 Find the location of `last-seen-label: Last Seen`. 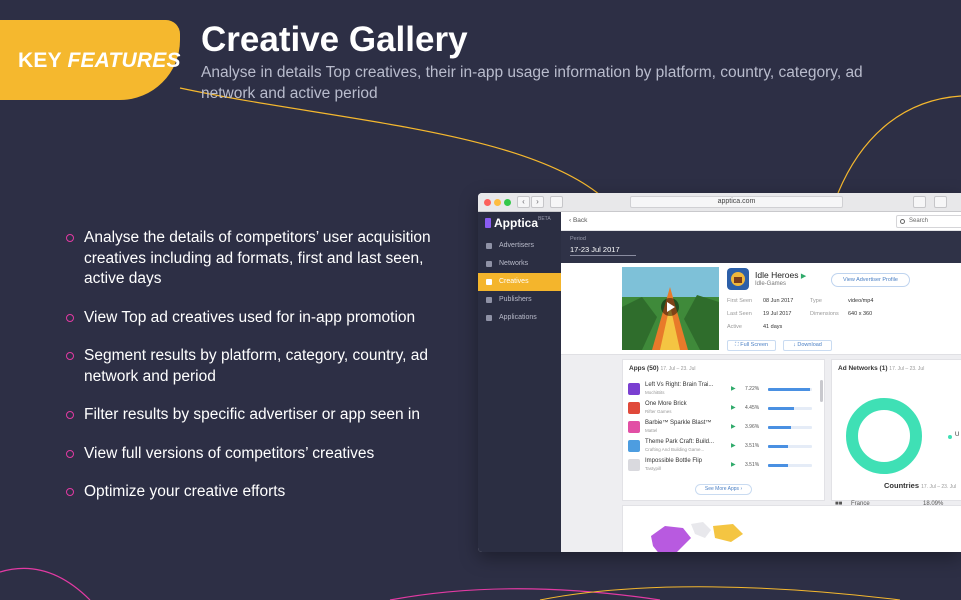

last-seen-label: Last Seen is located at coordinates (739, 314).